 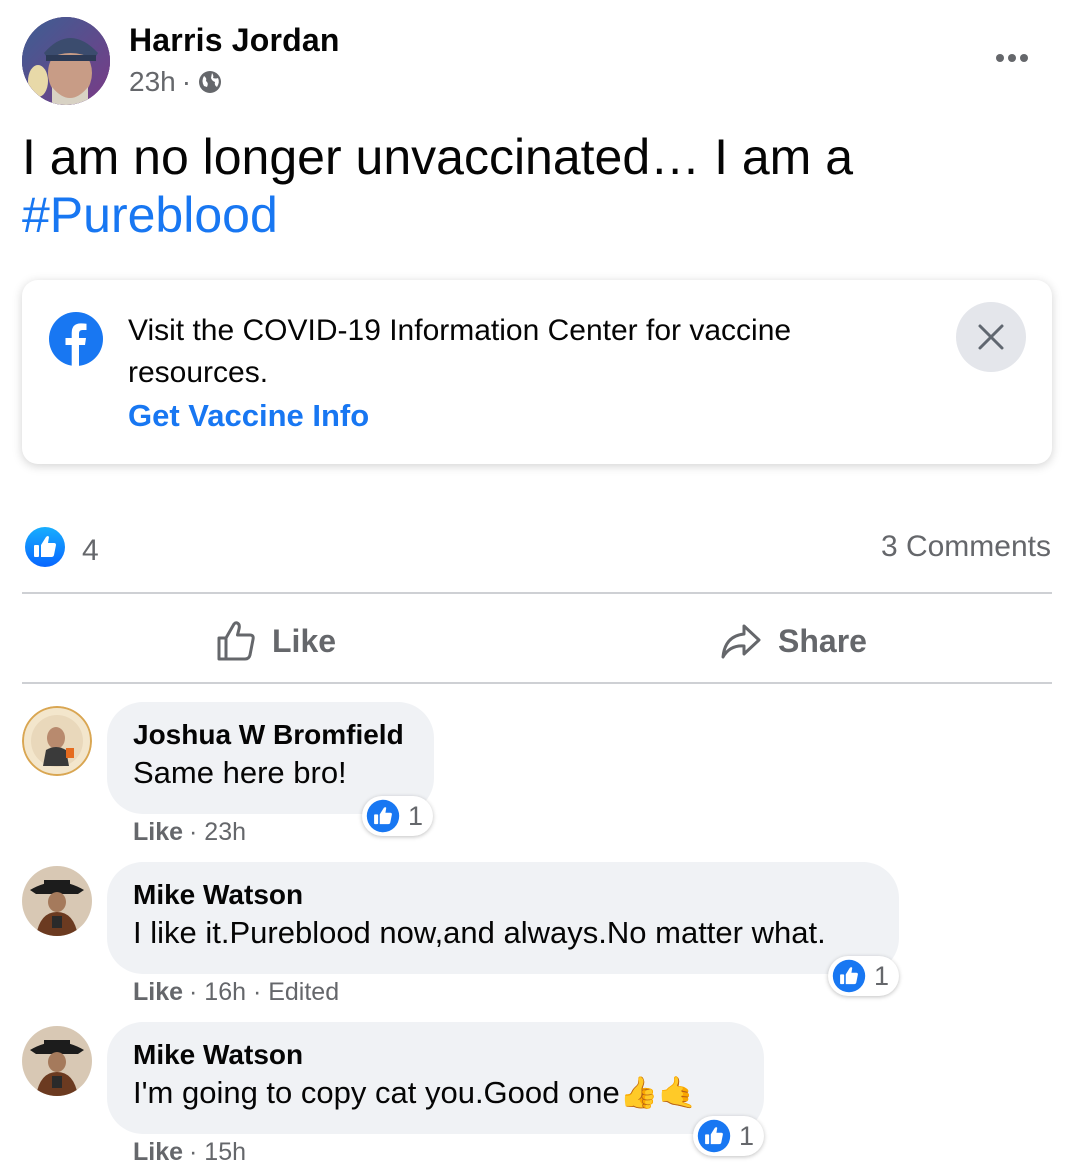 I want to click on post-meta: 23h ·, so click(x=176, y=82).